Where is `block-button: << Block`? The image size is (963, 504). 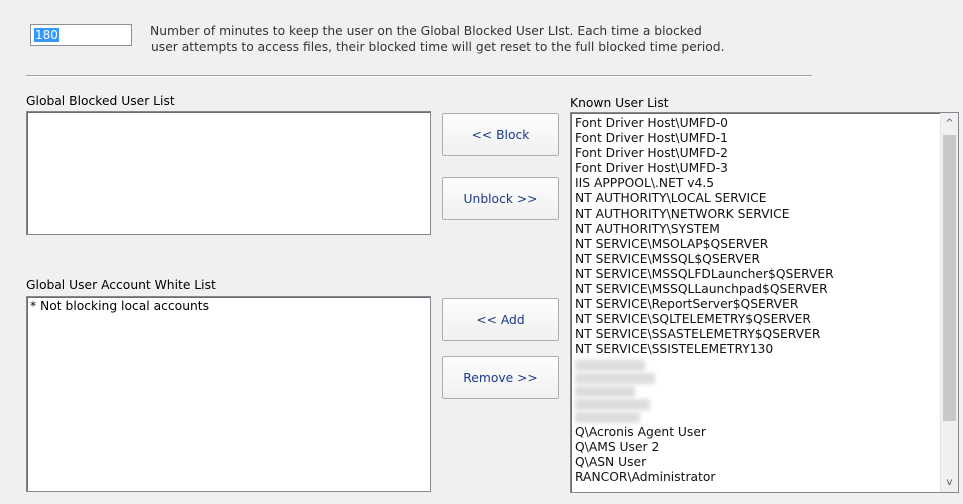
block-button: << Block is located at coordinates (500, 134).